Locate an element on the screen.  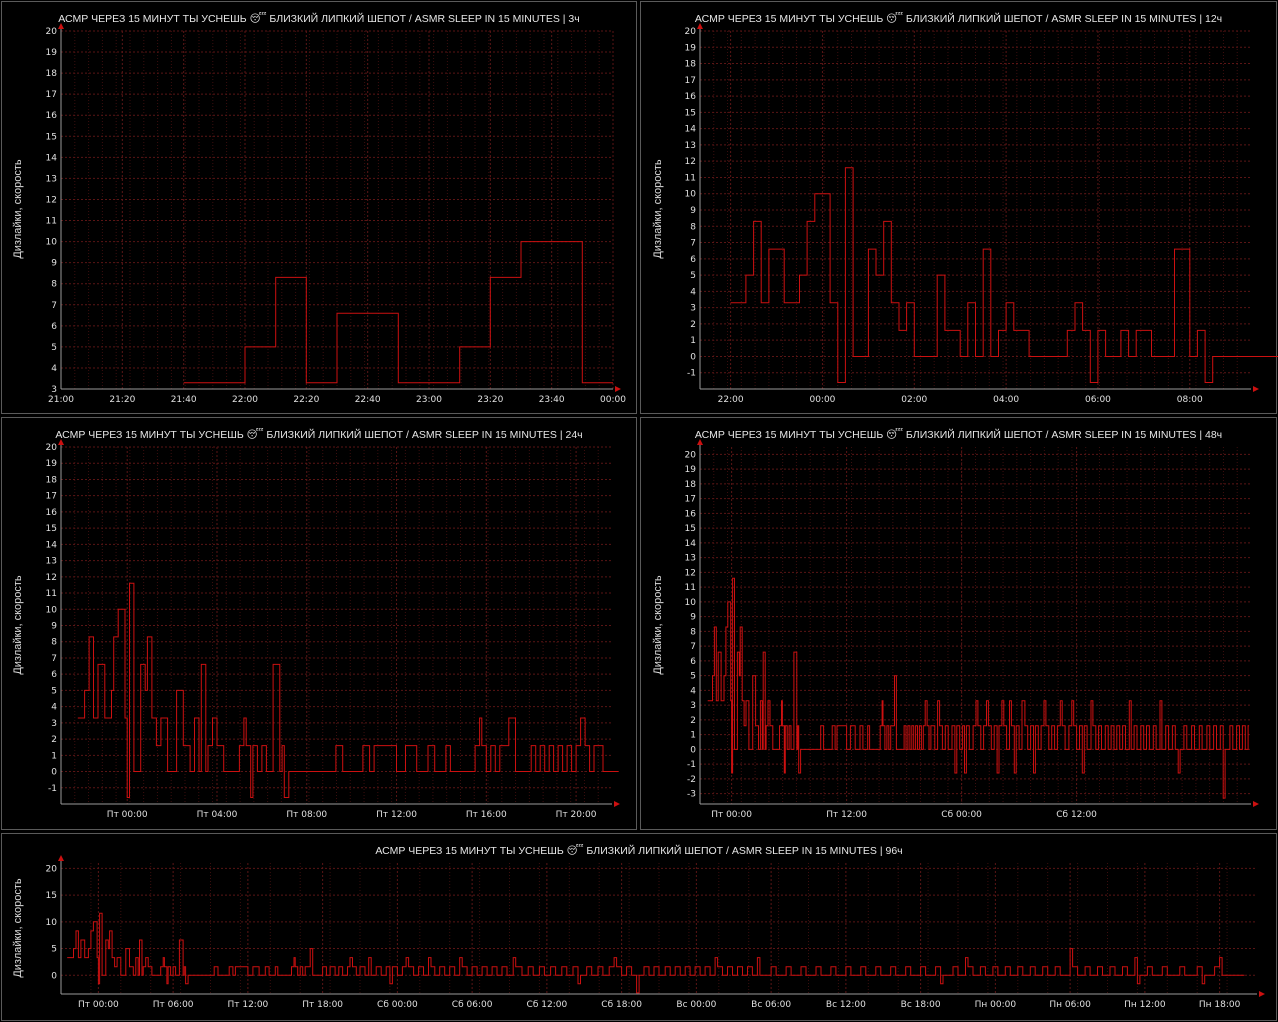
y-tick-label: -3 is located at coordinates (691, 795).